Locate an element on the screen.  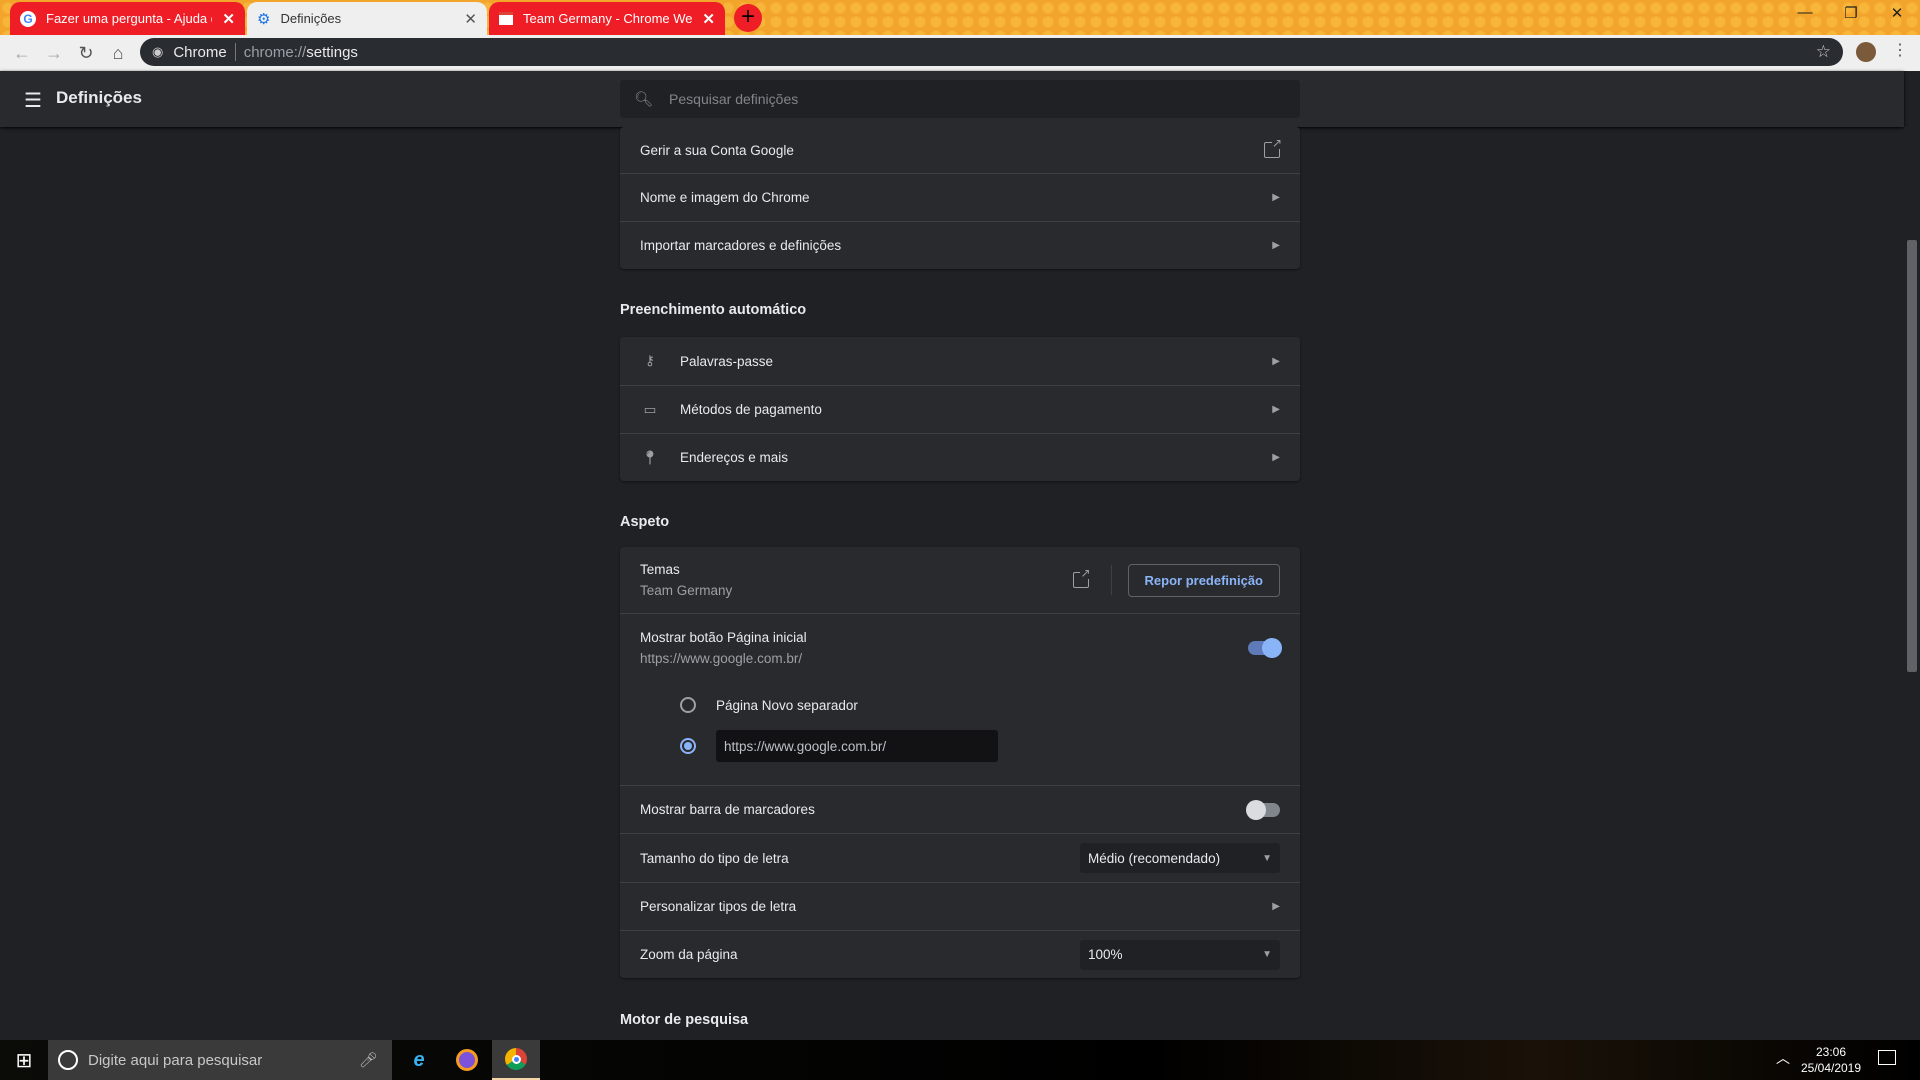
avast-browser-icon is located at coordinates (467, 1060).